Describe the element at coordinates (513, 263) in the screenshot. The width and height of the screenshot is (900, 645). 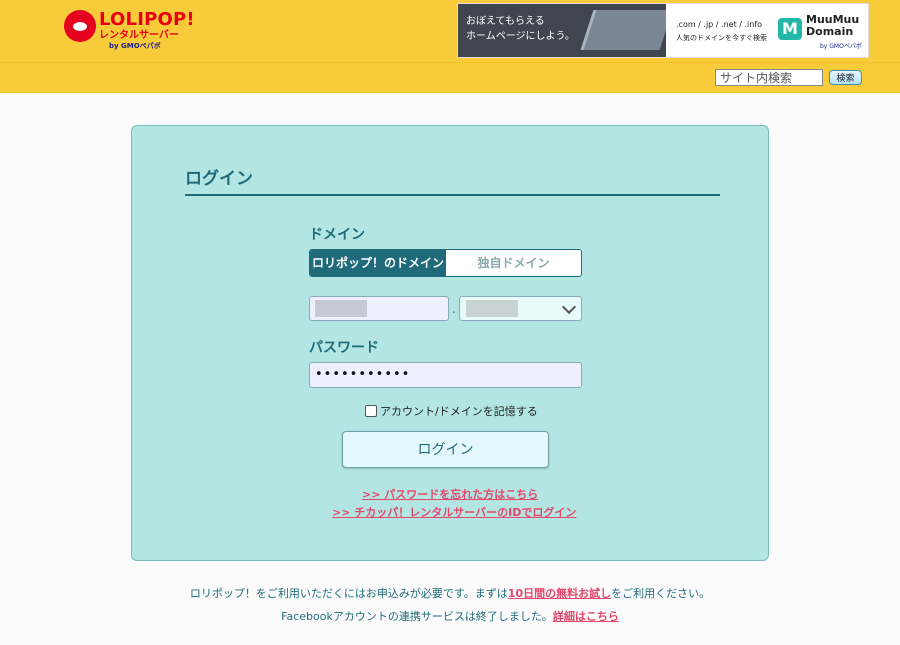
I see `tab-custom-domain: 独自ドメイン` at that location.